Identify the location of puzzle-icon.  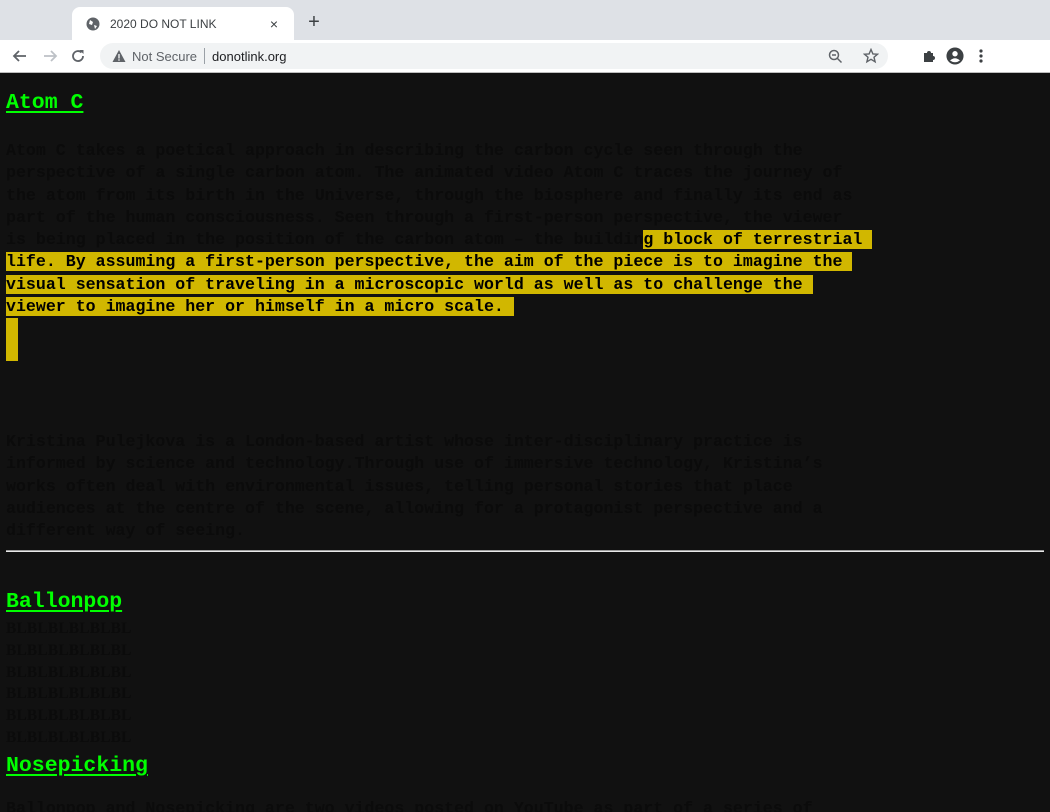
(929, 56).